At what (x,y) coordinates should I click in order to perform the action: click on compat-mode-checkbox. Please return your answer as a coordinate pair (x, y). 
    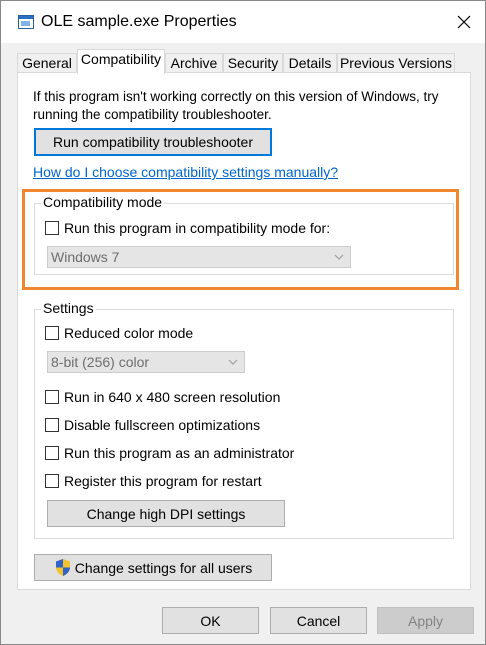
    Looking at the image, I should click on (52, 228).